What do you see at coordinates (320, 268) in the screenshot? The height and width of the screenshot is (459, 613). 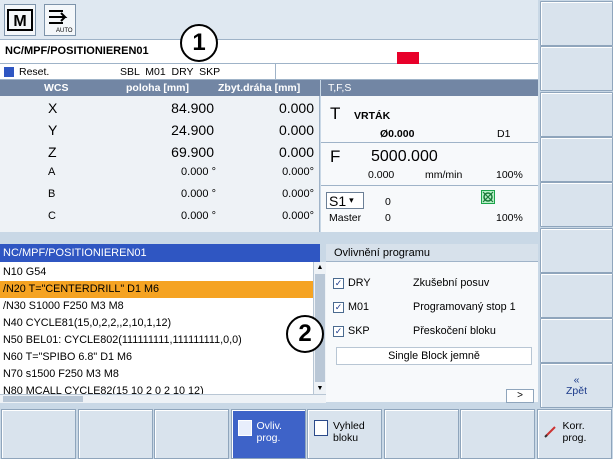 I see `scroll-up-icon: ▲` at bounding box center [320, 268].